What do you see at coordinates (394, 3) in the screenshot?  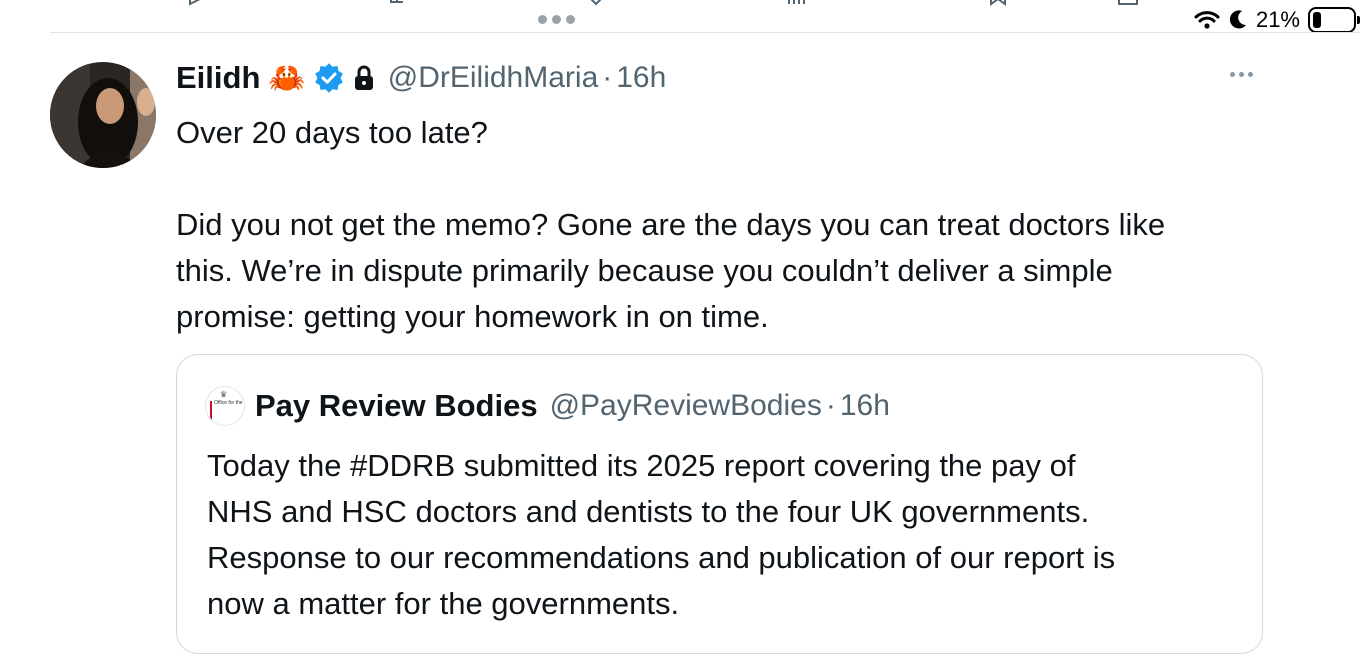 I see `retweet-icon` at bounding box center [394, 3].